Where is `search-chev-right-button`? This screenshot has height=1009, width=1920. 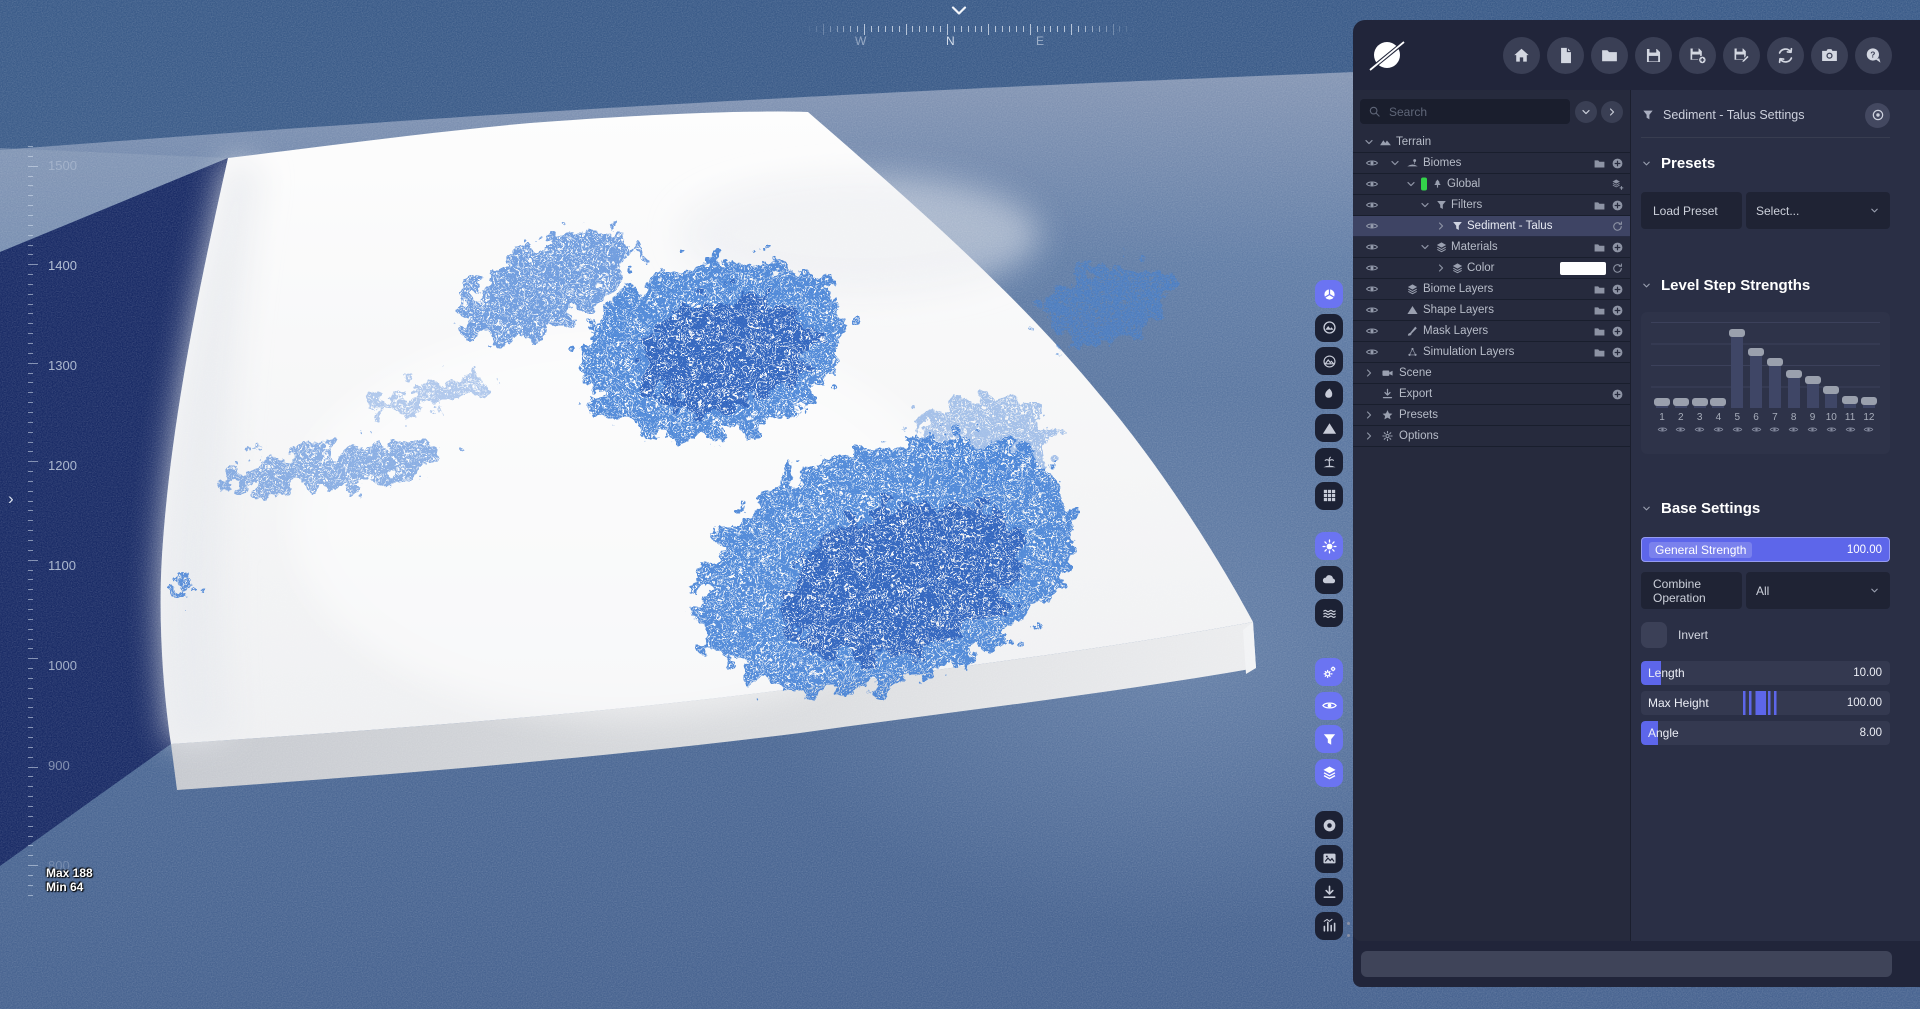 search-chev-right-button is located at coordinates (1612, 111).